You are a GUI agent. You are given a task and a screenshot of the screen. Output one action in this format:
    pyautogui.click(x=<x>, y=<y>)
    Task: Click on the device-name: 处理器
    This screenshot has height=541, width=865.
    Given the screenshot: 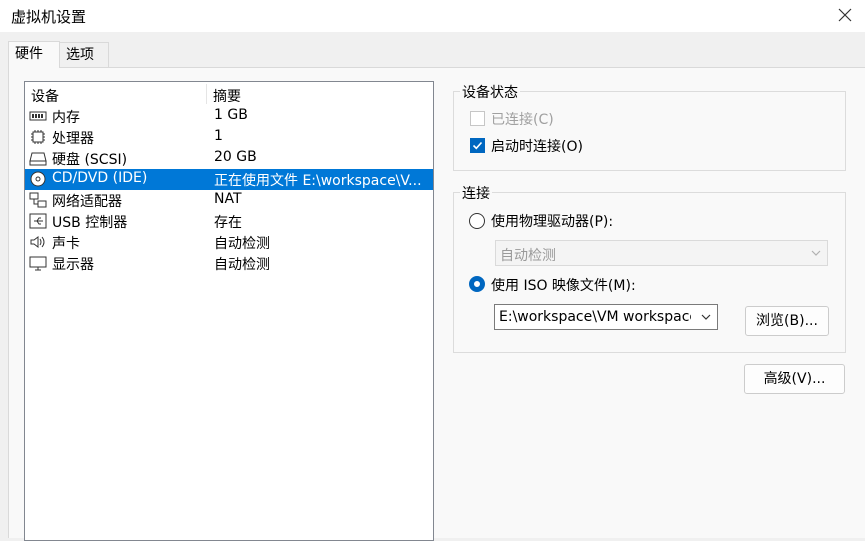 What is the action you would take?
    pyautogui.click(x=73, y=139)
    